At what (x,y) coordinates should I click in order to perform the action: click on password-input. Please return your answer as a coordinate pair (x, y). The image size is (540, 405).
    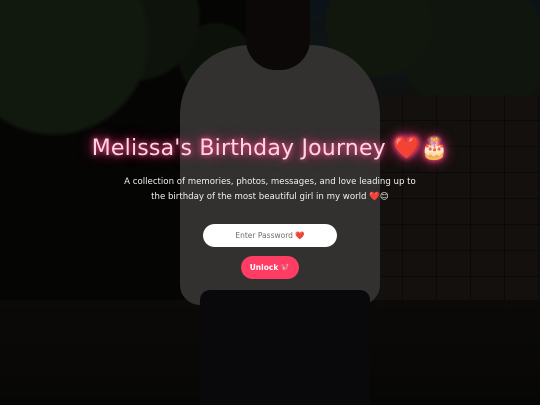
    Looking at the image, I should click on (270, 235).